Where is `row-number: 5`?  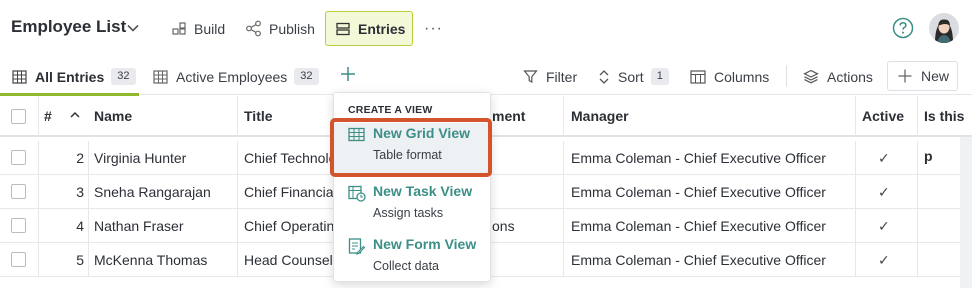 row-number: 5 is located at coordinates (80, 260).